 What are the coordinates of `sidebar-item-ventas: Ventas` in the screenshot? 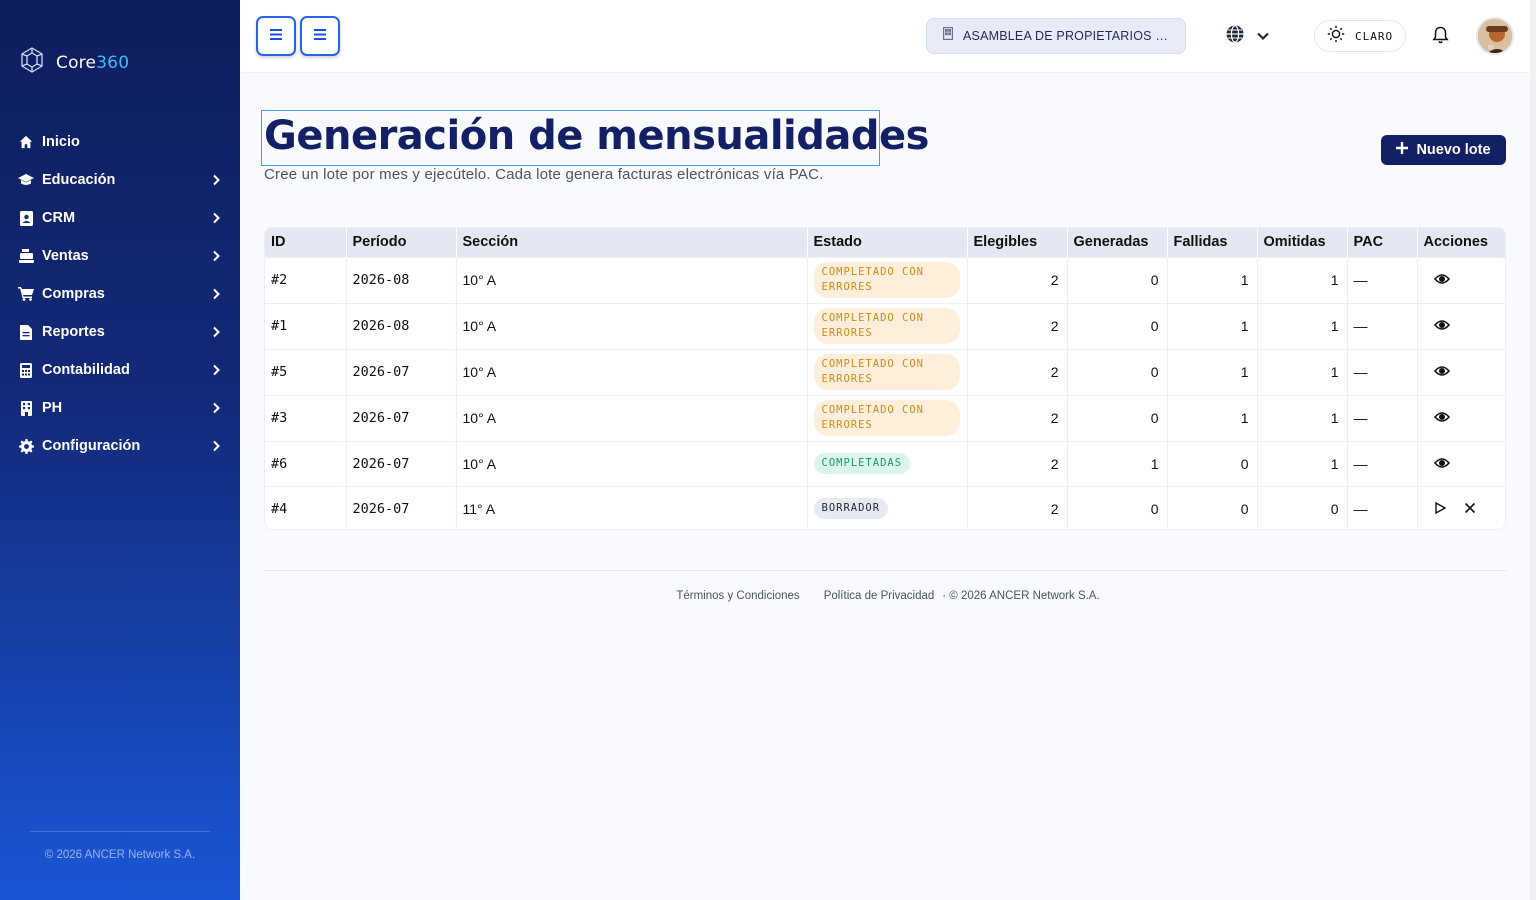 It's located at (120, 256).